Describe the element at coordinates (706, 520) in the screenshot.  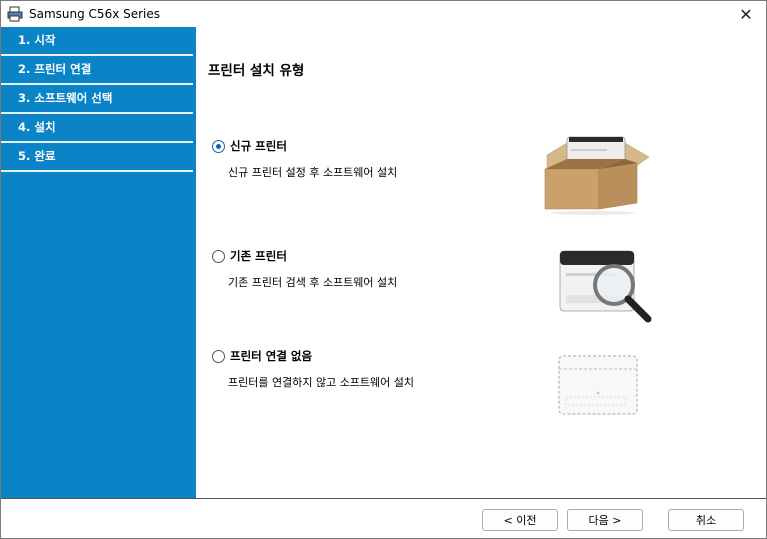
I see `cancel-button: 취소` at that location.